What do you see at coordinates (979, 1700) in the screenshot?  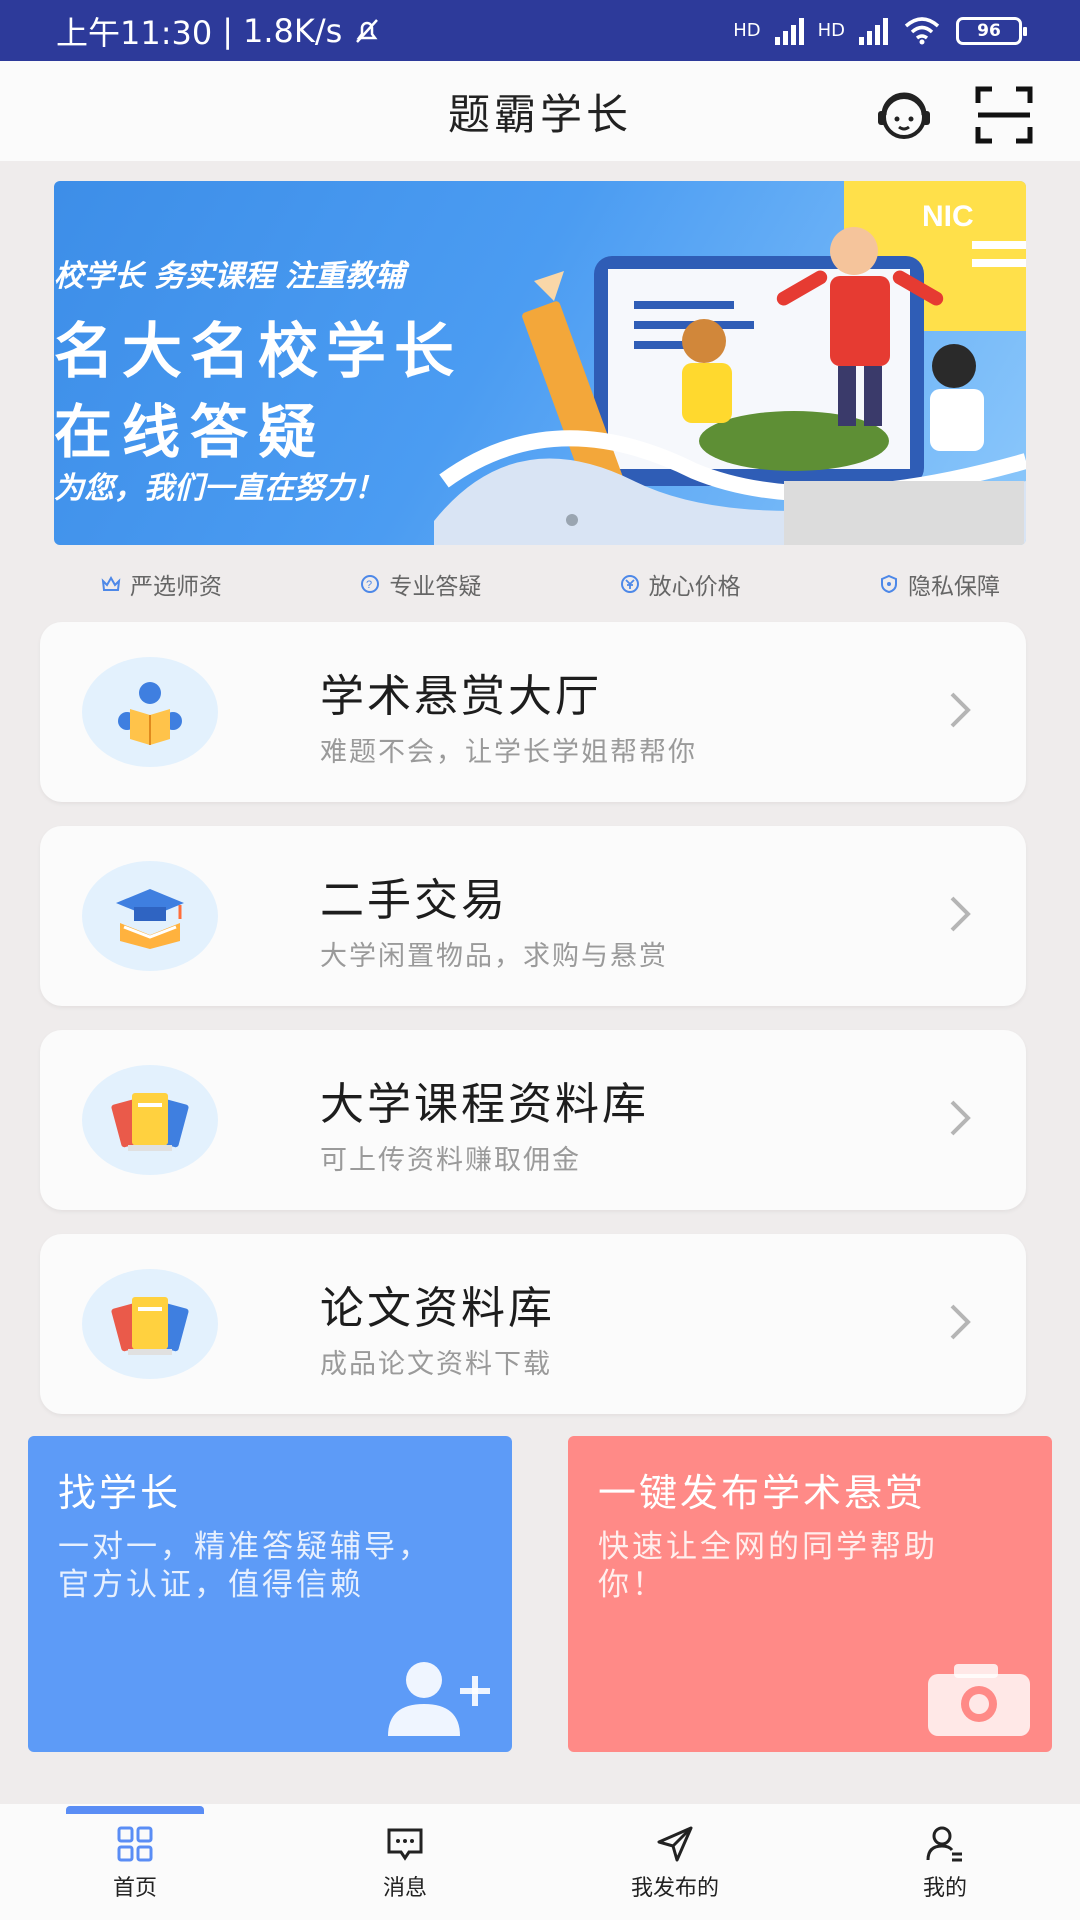 I see `camera-icon` at bounding box center [979, 1700].